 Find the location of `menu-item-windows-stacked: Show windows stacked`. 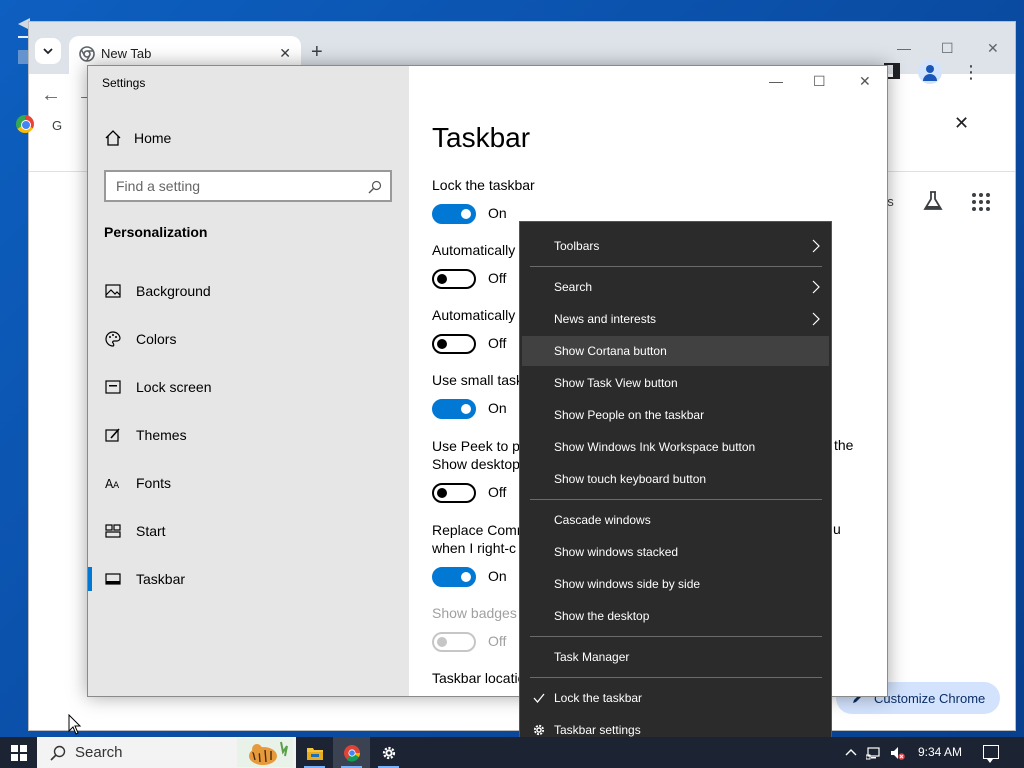

menu-item-windows-stacked: Show windows stacked is located at coordinates (675, 552).